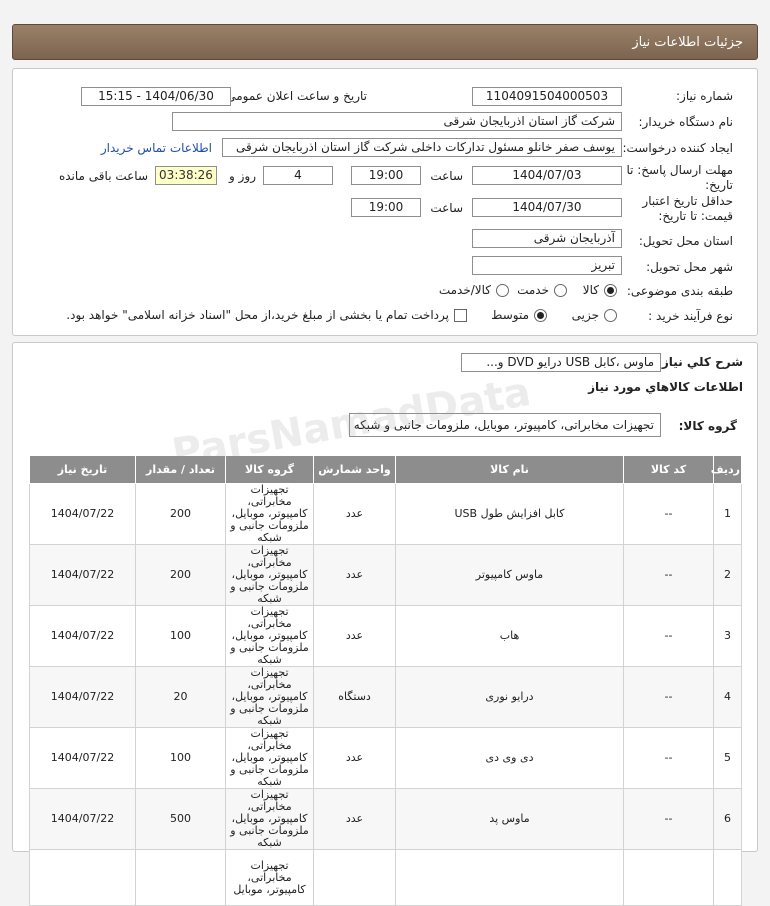 The image size is (770, 906). I want to click on category-service-radio, so click(560, 290).